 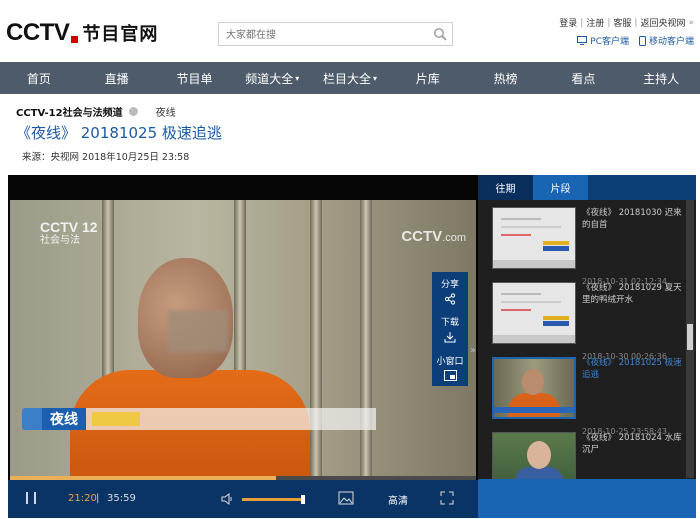 I want to click on collapse-playlist-icon: », so click(x=473, y=350).